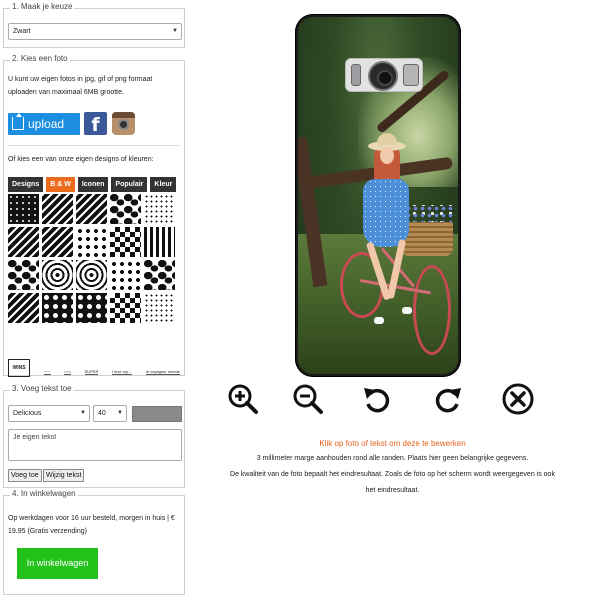 The image size is (600, 600). What do you see at coordinates (64, 475) in the screenshot?
I see `edit-text-button: Wijzig tekst` at bounding box center [64, 475].